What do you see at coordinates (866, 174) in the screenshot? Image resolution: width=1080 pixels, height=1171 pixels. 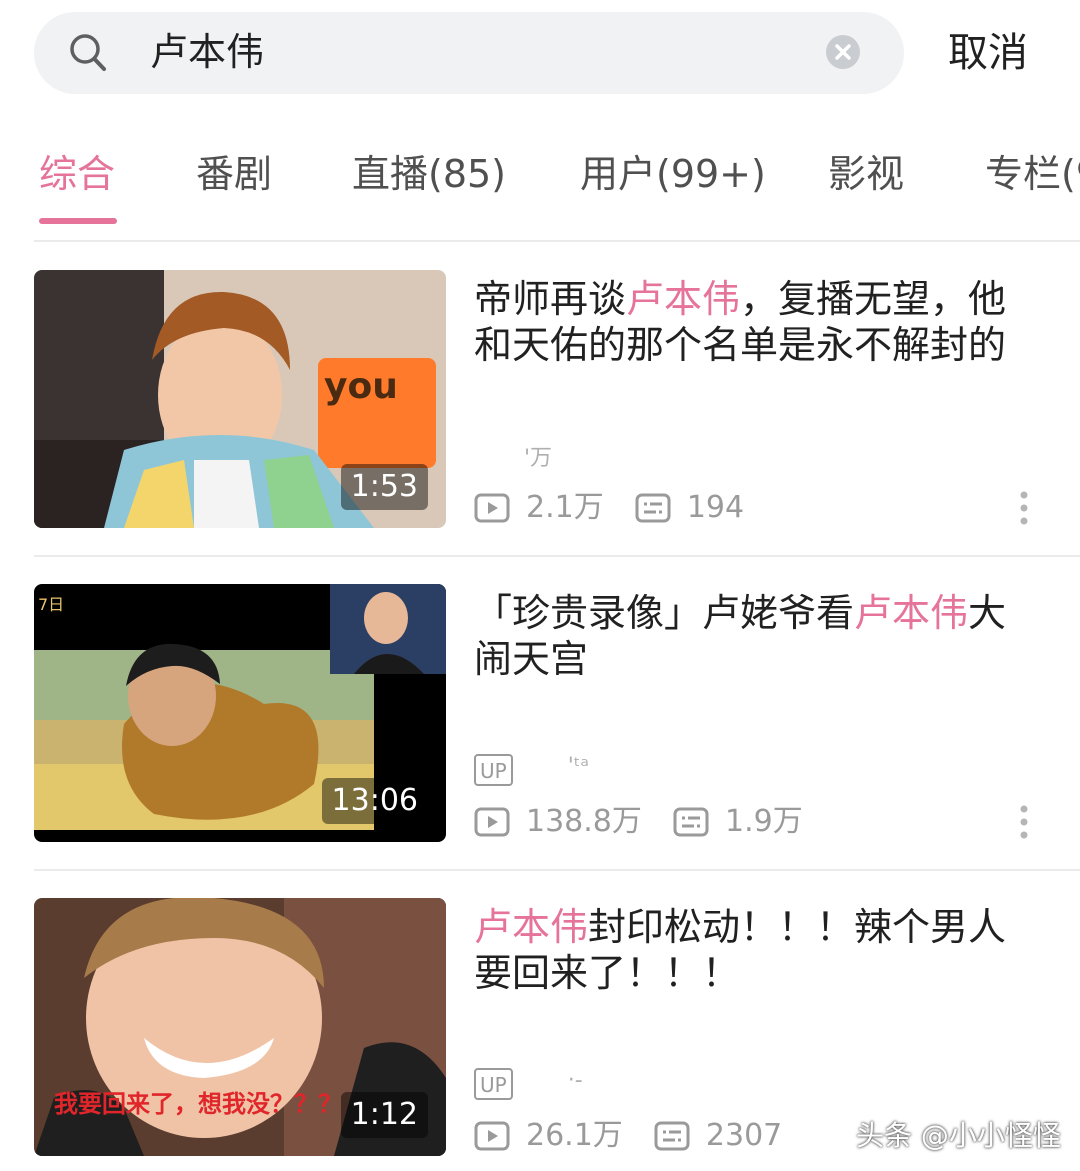 I see `tab-film-tv: 影视` at bounding box center [866, 174].